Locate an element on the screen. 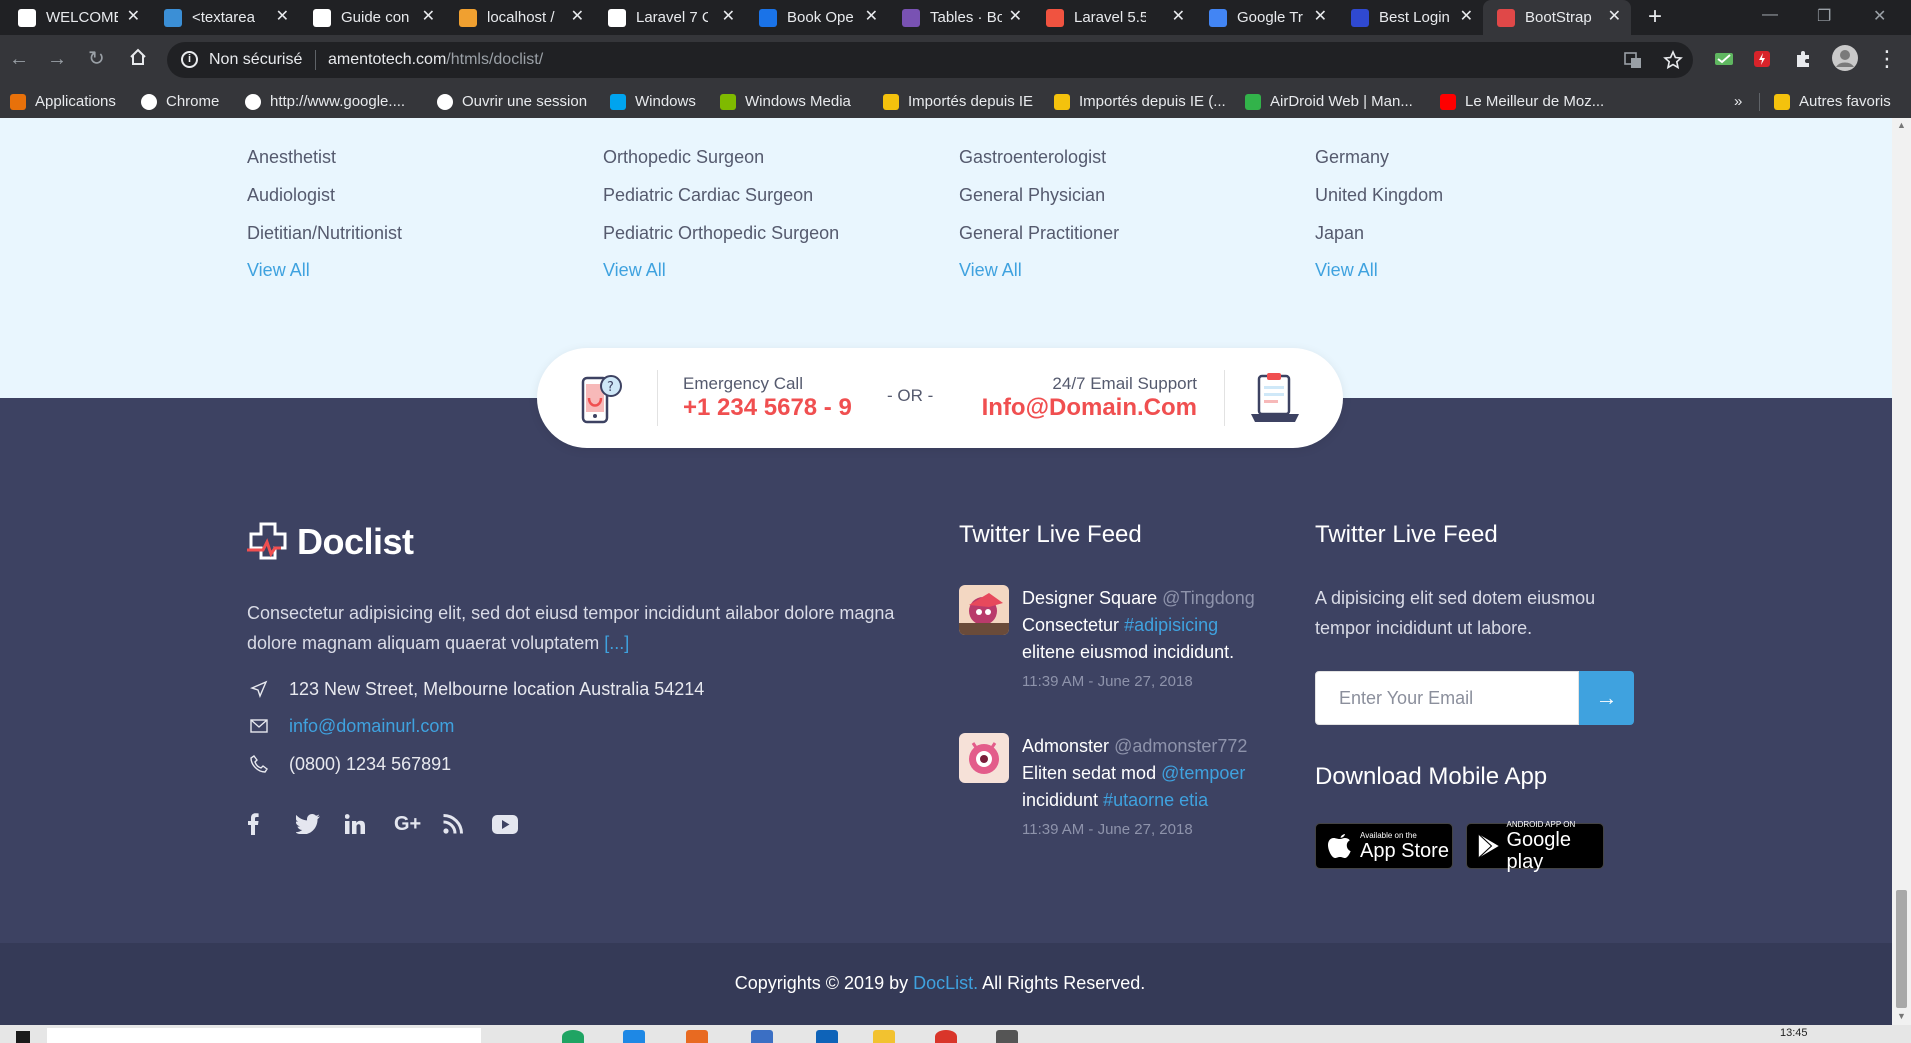 The width and height of the screenshot is (1911, 1043). extension-flash-icon is located at coordinates (1762, 59).